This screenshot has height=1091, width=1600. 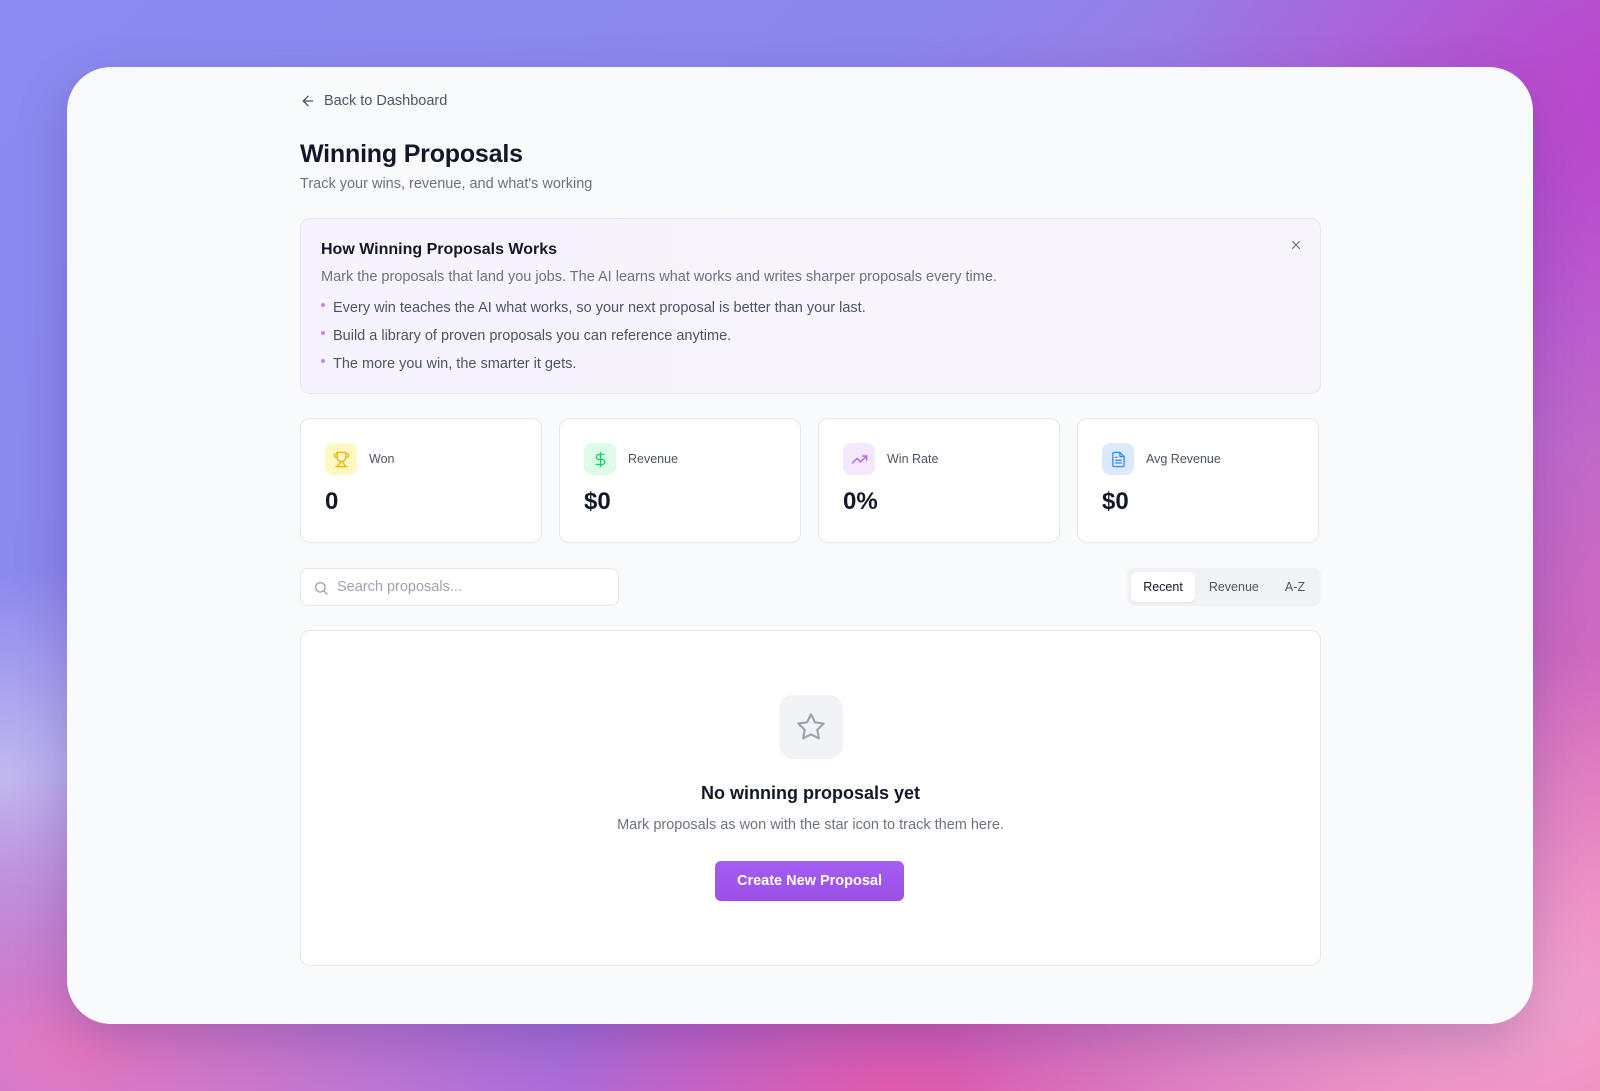 What do you see at coordinates (1183, 459) in the screenshot?
I see `stat-label: Avg Revenue` at bounding box center [1183, 459].